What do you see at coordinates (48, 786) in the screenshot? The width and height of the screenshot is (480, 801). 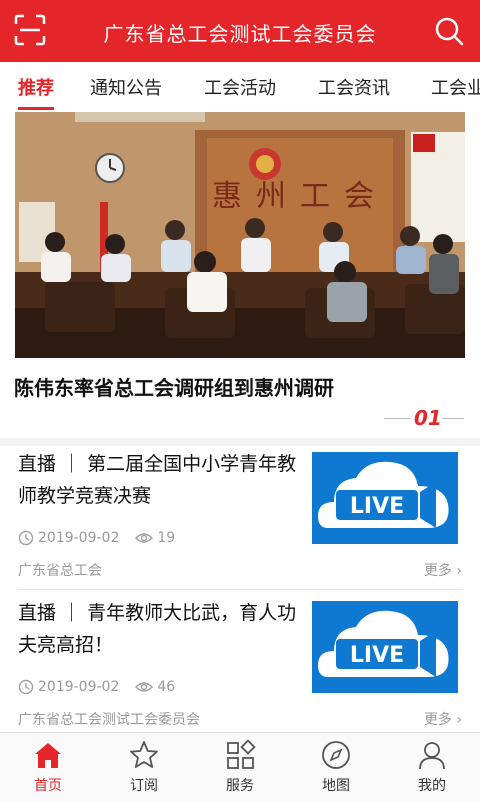 I see `nav-home-label: 首页` at bounding box center [48, 786].